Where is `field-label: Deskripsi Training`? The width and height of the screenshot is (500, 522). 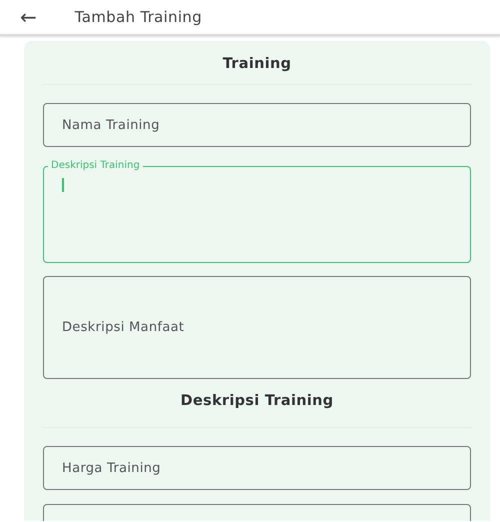 field-label: Deskripsi Training is located at coordinates (95, 166).